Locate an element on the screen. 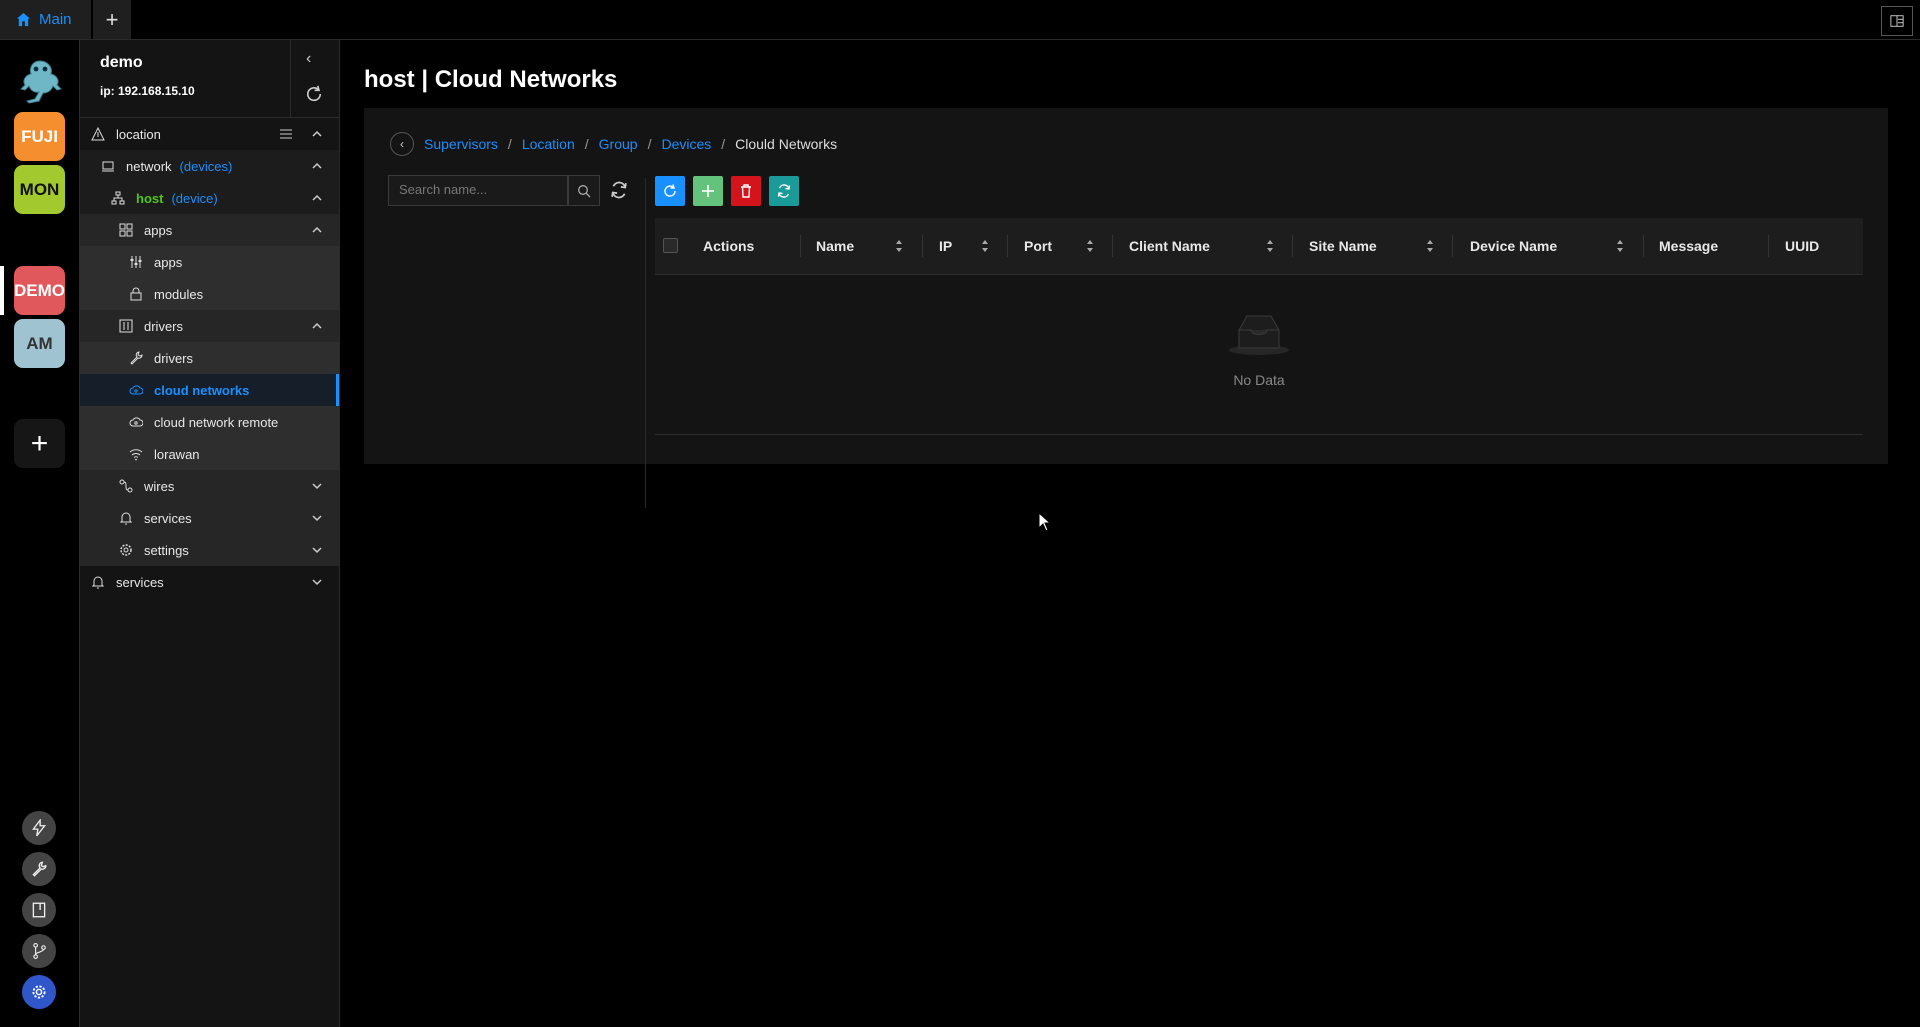 This screenshot has height=1027, width=1920. sliders-icon is located at coordinates (136, 262).